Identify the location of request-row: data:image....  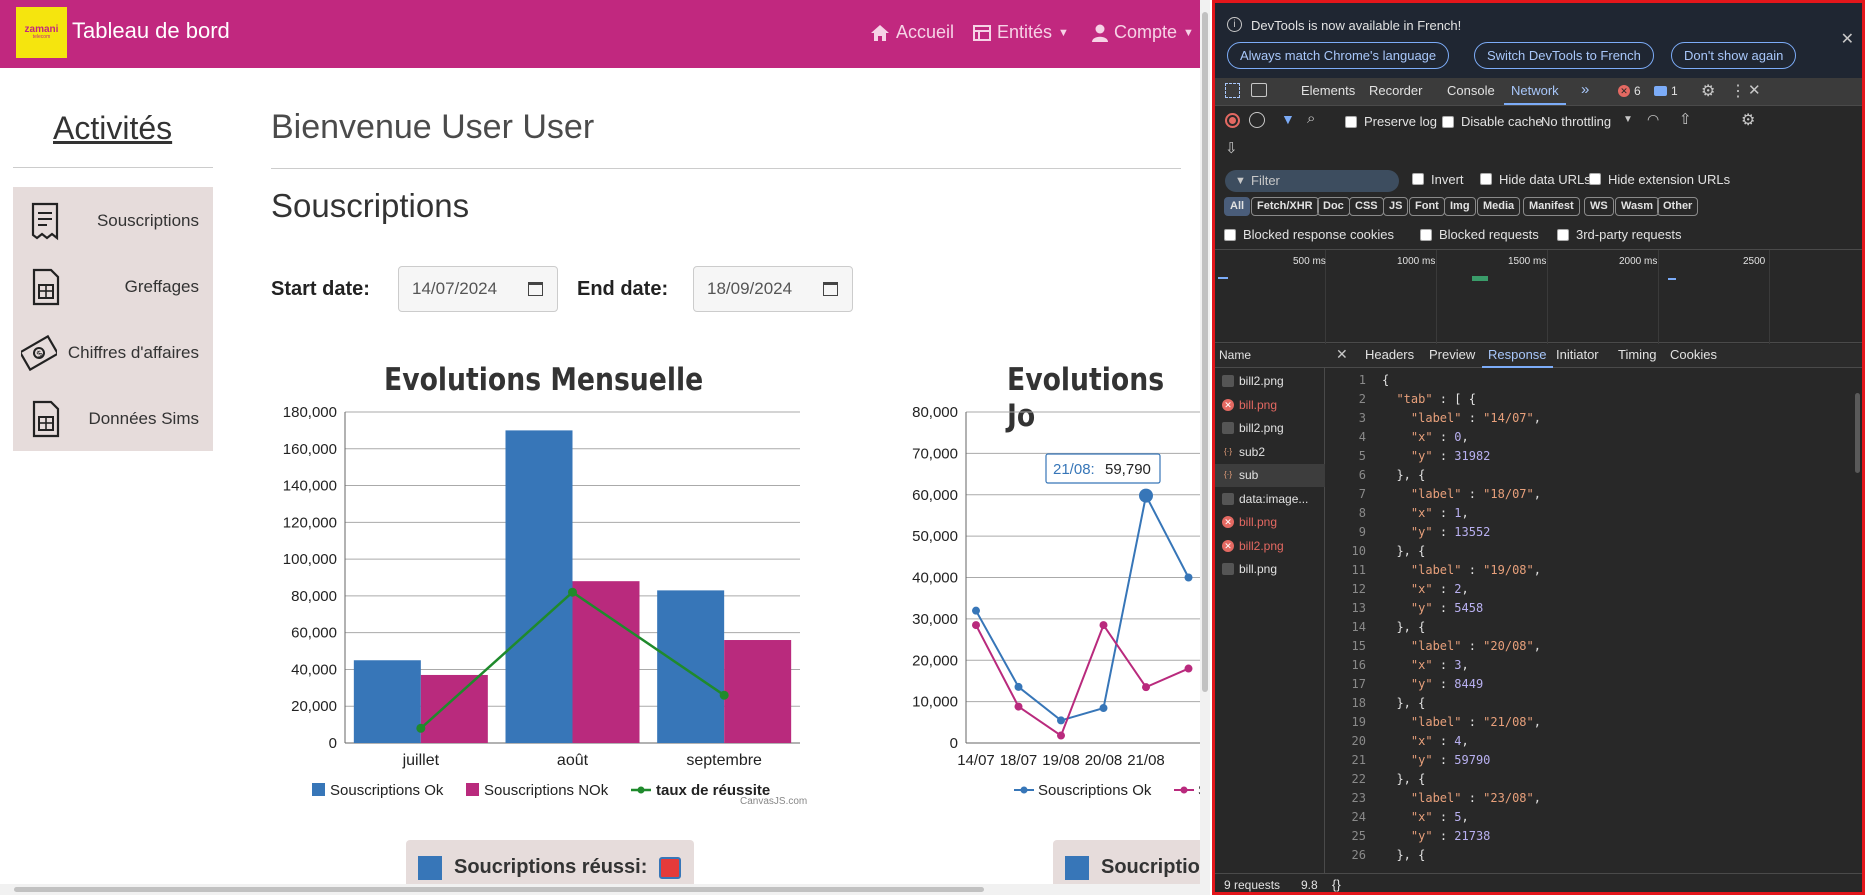
(1270, 499).